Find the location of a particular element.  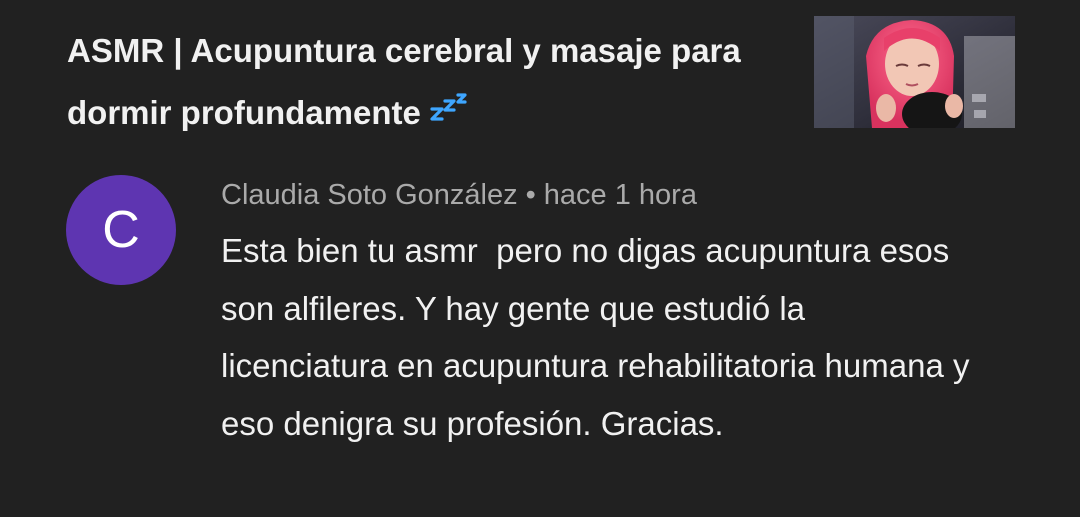

avatar: C is located at coordinates (121, 230).